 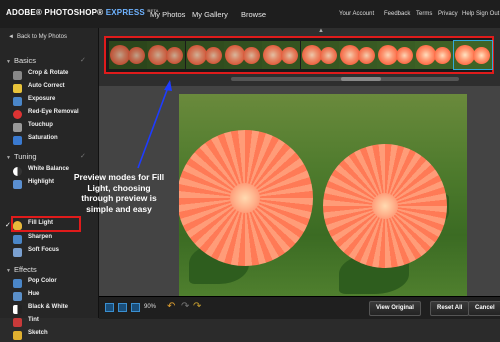 What do you see at coordinates (38, 333) in the screenshot?
I see `tool-label: Sketch` at bounding box center [38, 333].